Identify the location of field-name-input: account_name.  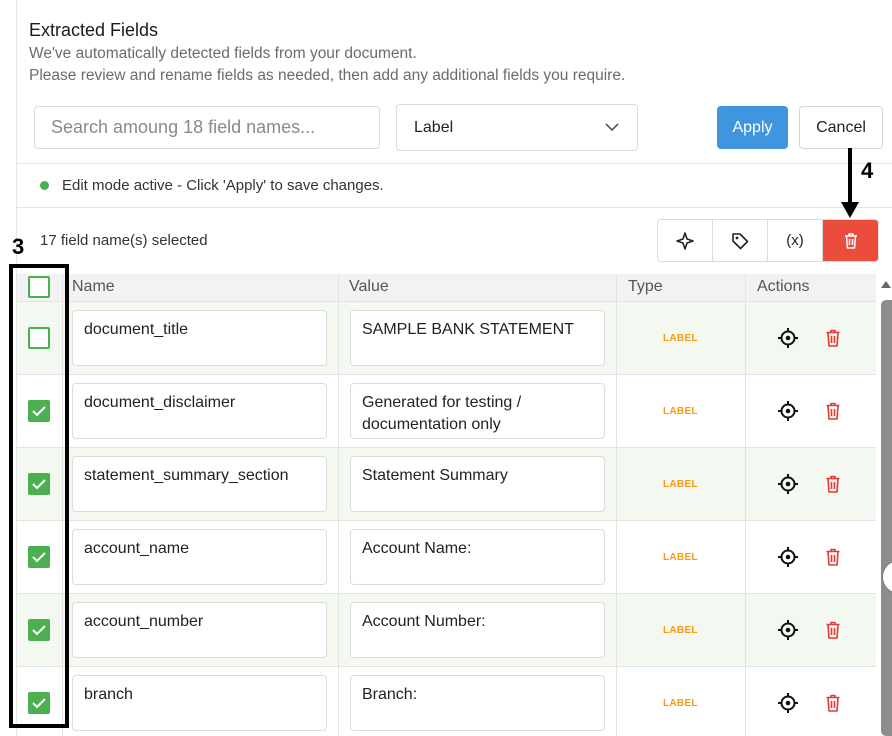
(199, 557).